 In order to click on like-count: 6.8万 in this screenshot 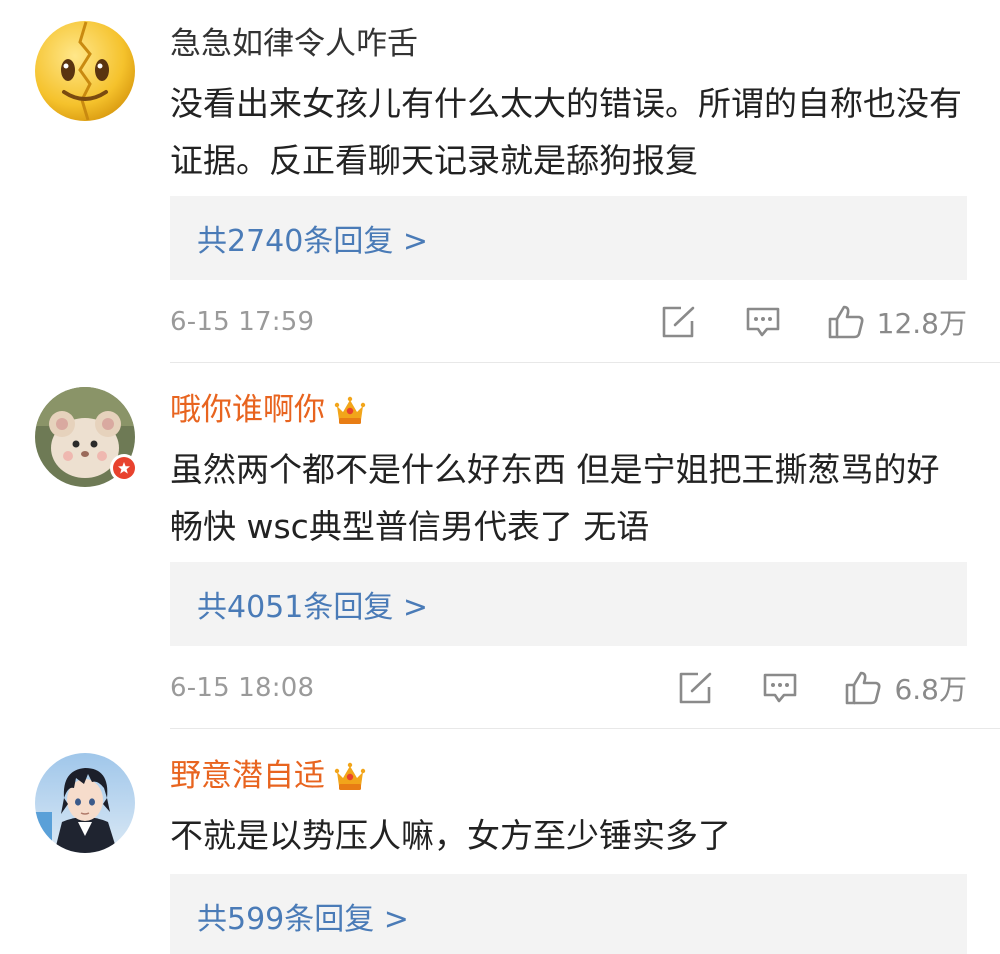, I will do `click(930, 689)`.